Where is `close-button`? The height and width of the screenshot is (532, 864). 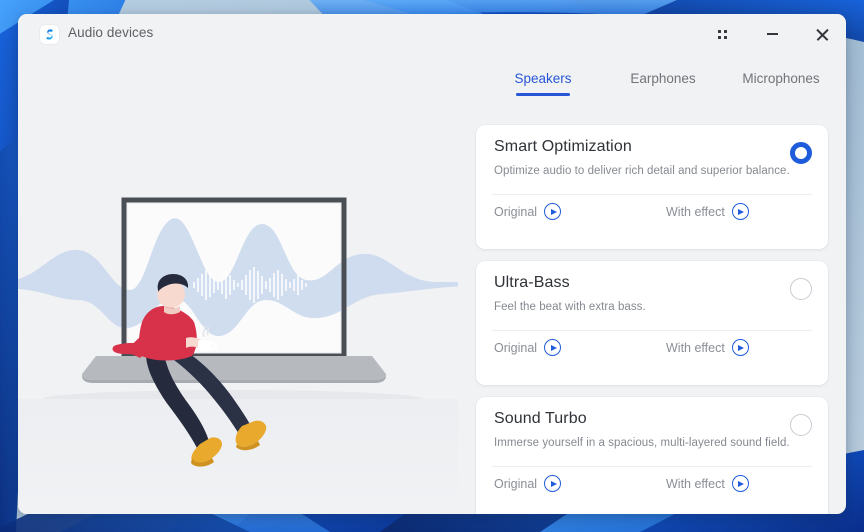 close-button is located at coordinates (822, 34).